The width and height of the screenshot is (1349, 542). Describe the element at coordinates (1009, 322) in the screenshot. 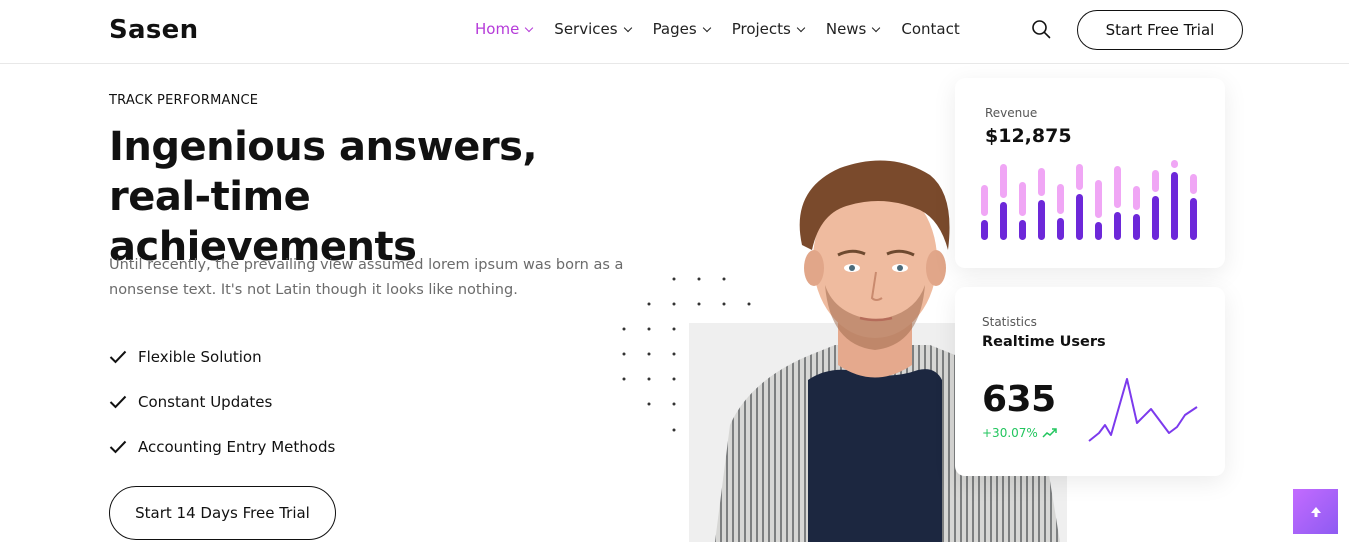

I see `statistics-label: Statistics` at that location.